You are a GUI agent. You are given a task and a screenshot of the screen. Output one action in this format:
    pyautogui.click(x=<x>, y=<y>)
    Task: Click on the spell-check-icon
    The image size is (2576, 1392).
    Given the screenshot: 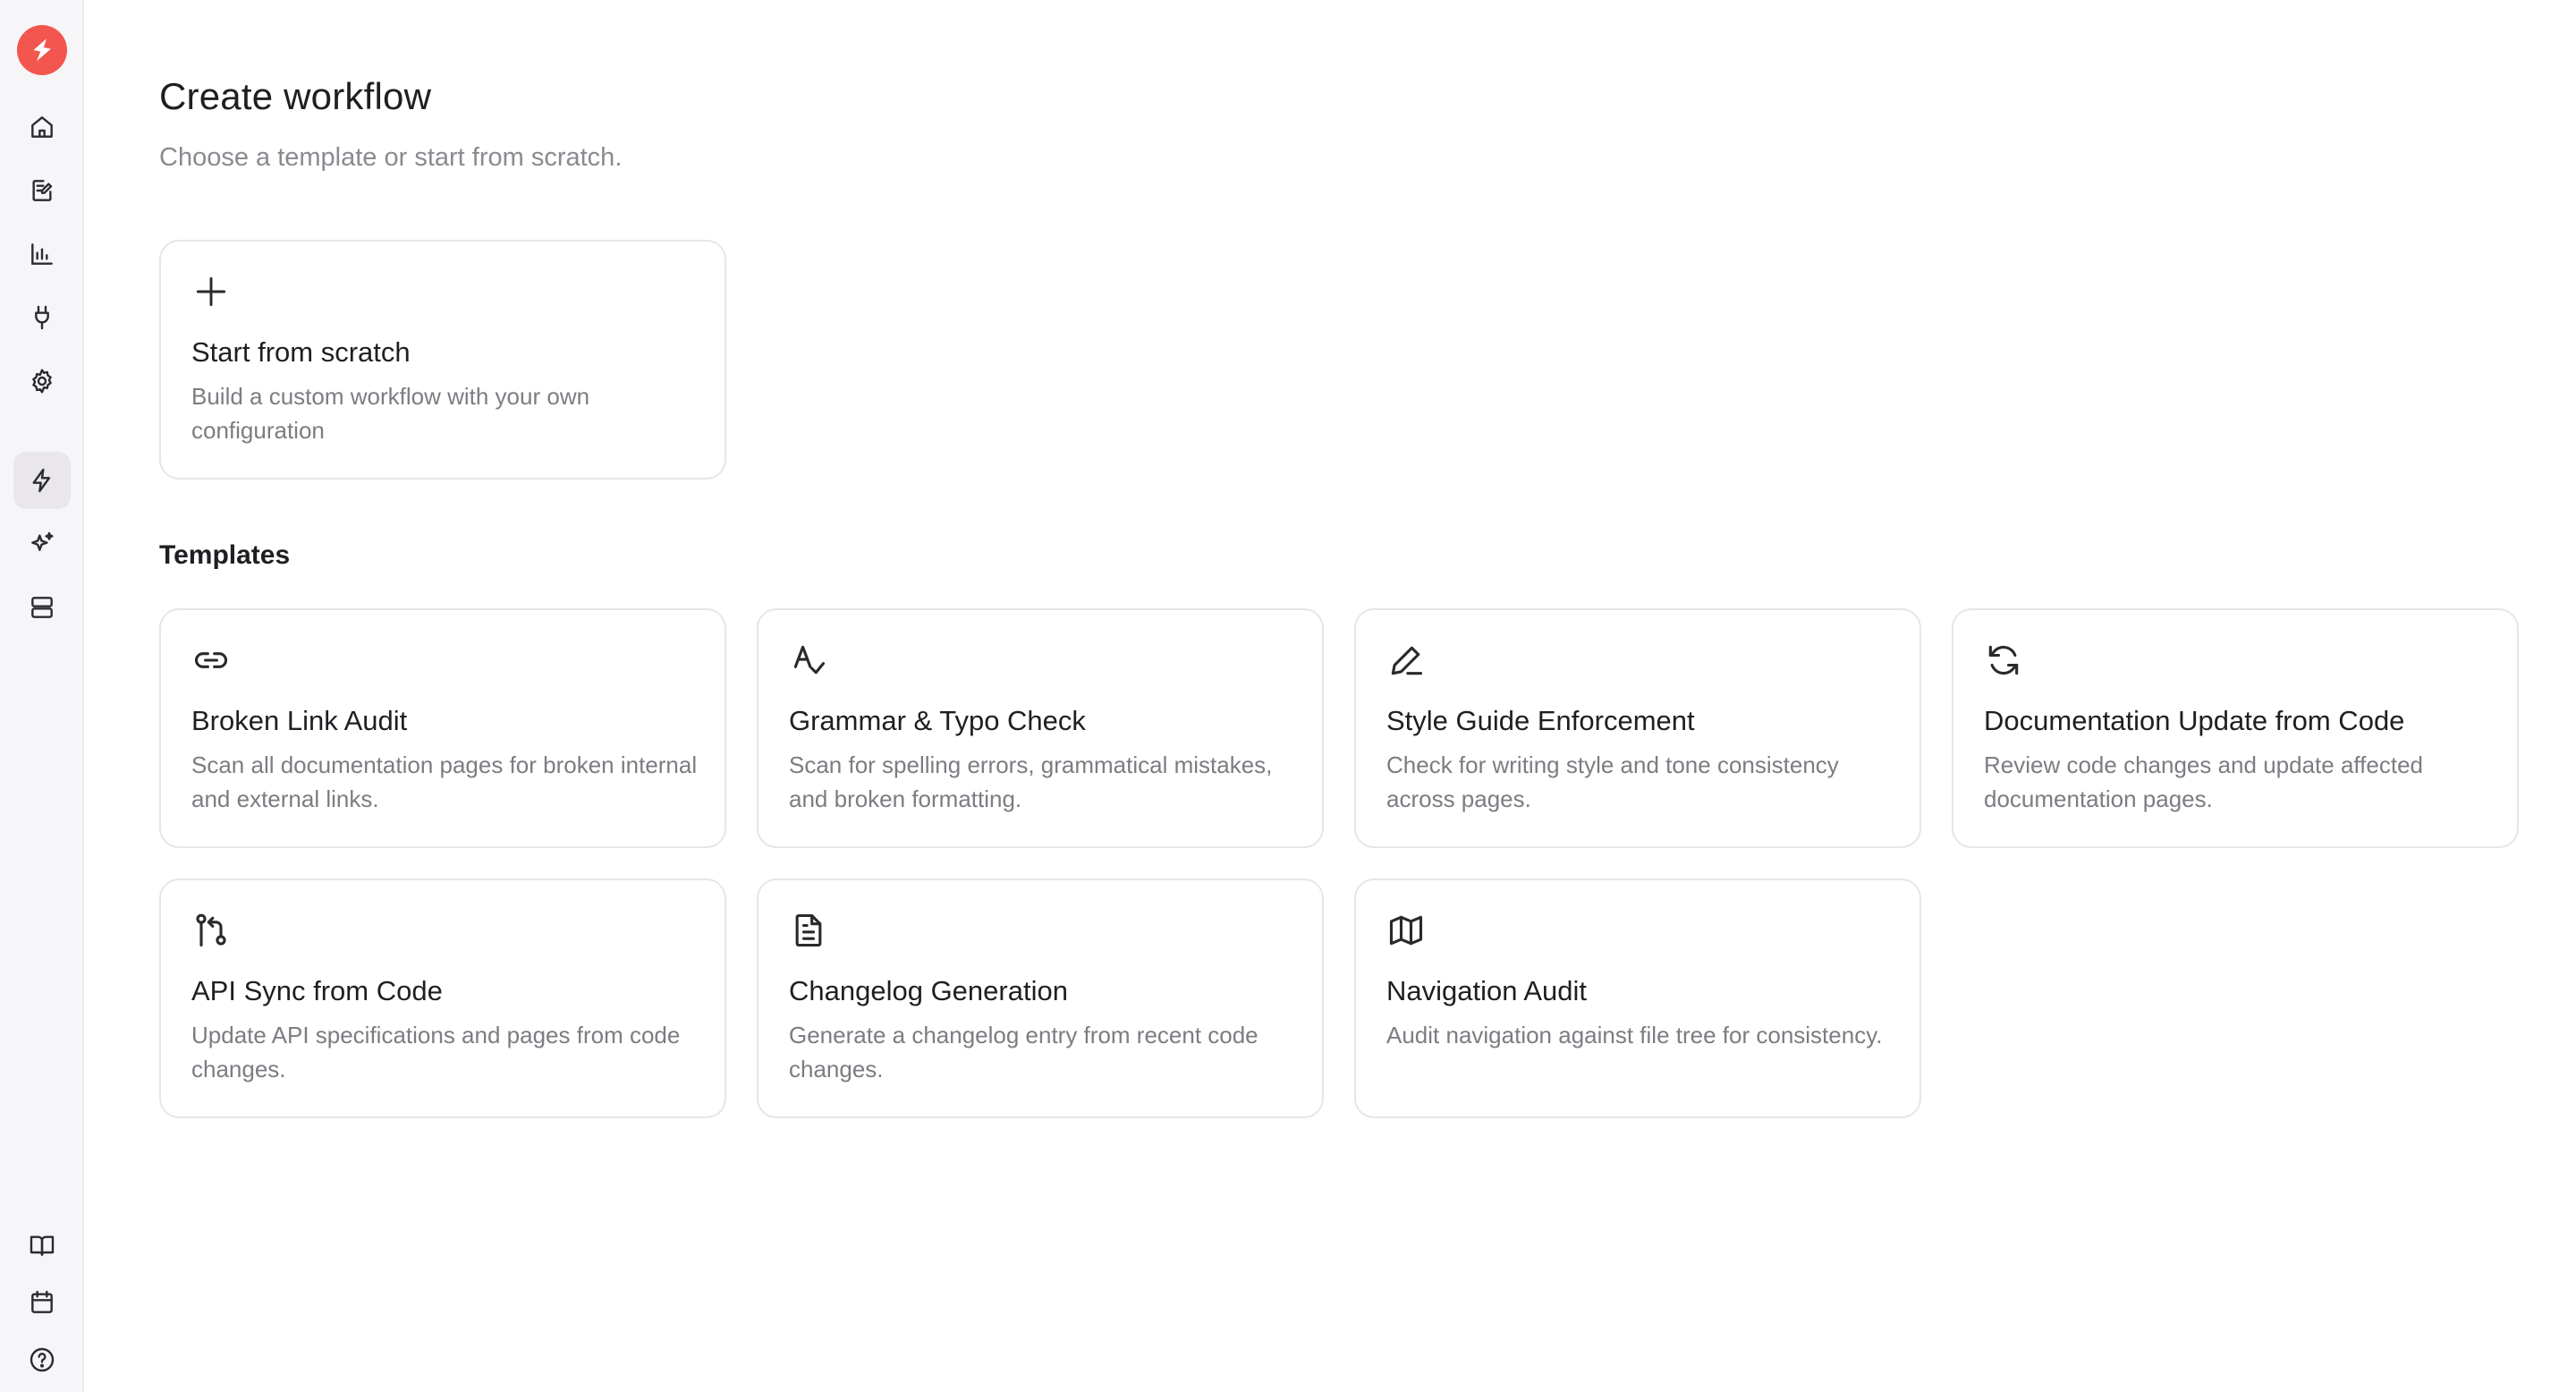 What is the action you would take?
    pyautogui.click(x=808, y=660)
    